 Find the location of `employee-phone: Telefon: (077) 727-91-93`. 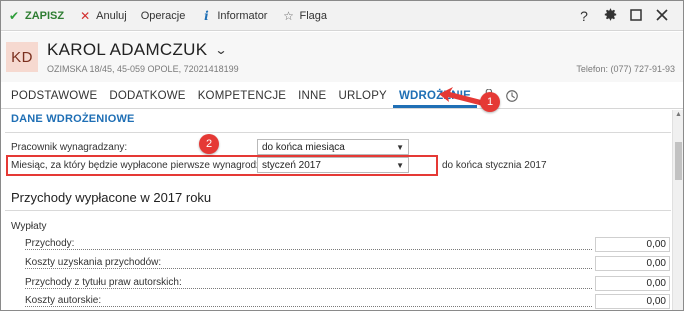

employee-phone: Telefon: (077) 727-91-93 is located at coordinates (625, 69).